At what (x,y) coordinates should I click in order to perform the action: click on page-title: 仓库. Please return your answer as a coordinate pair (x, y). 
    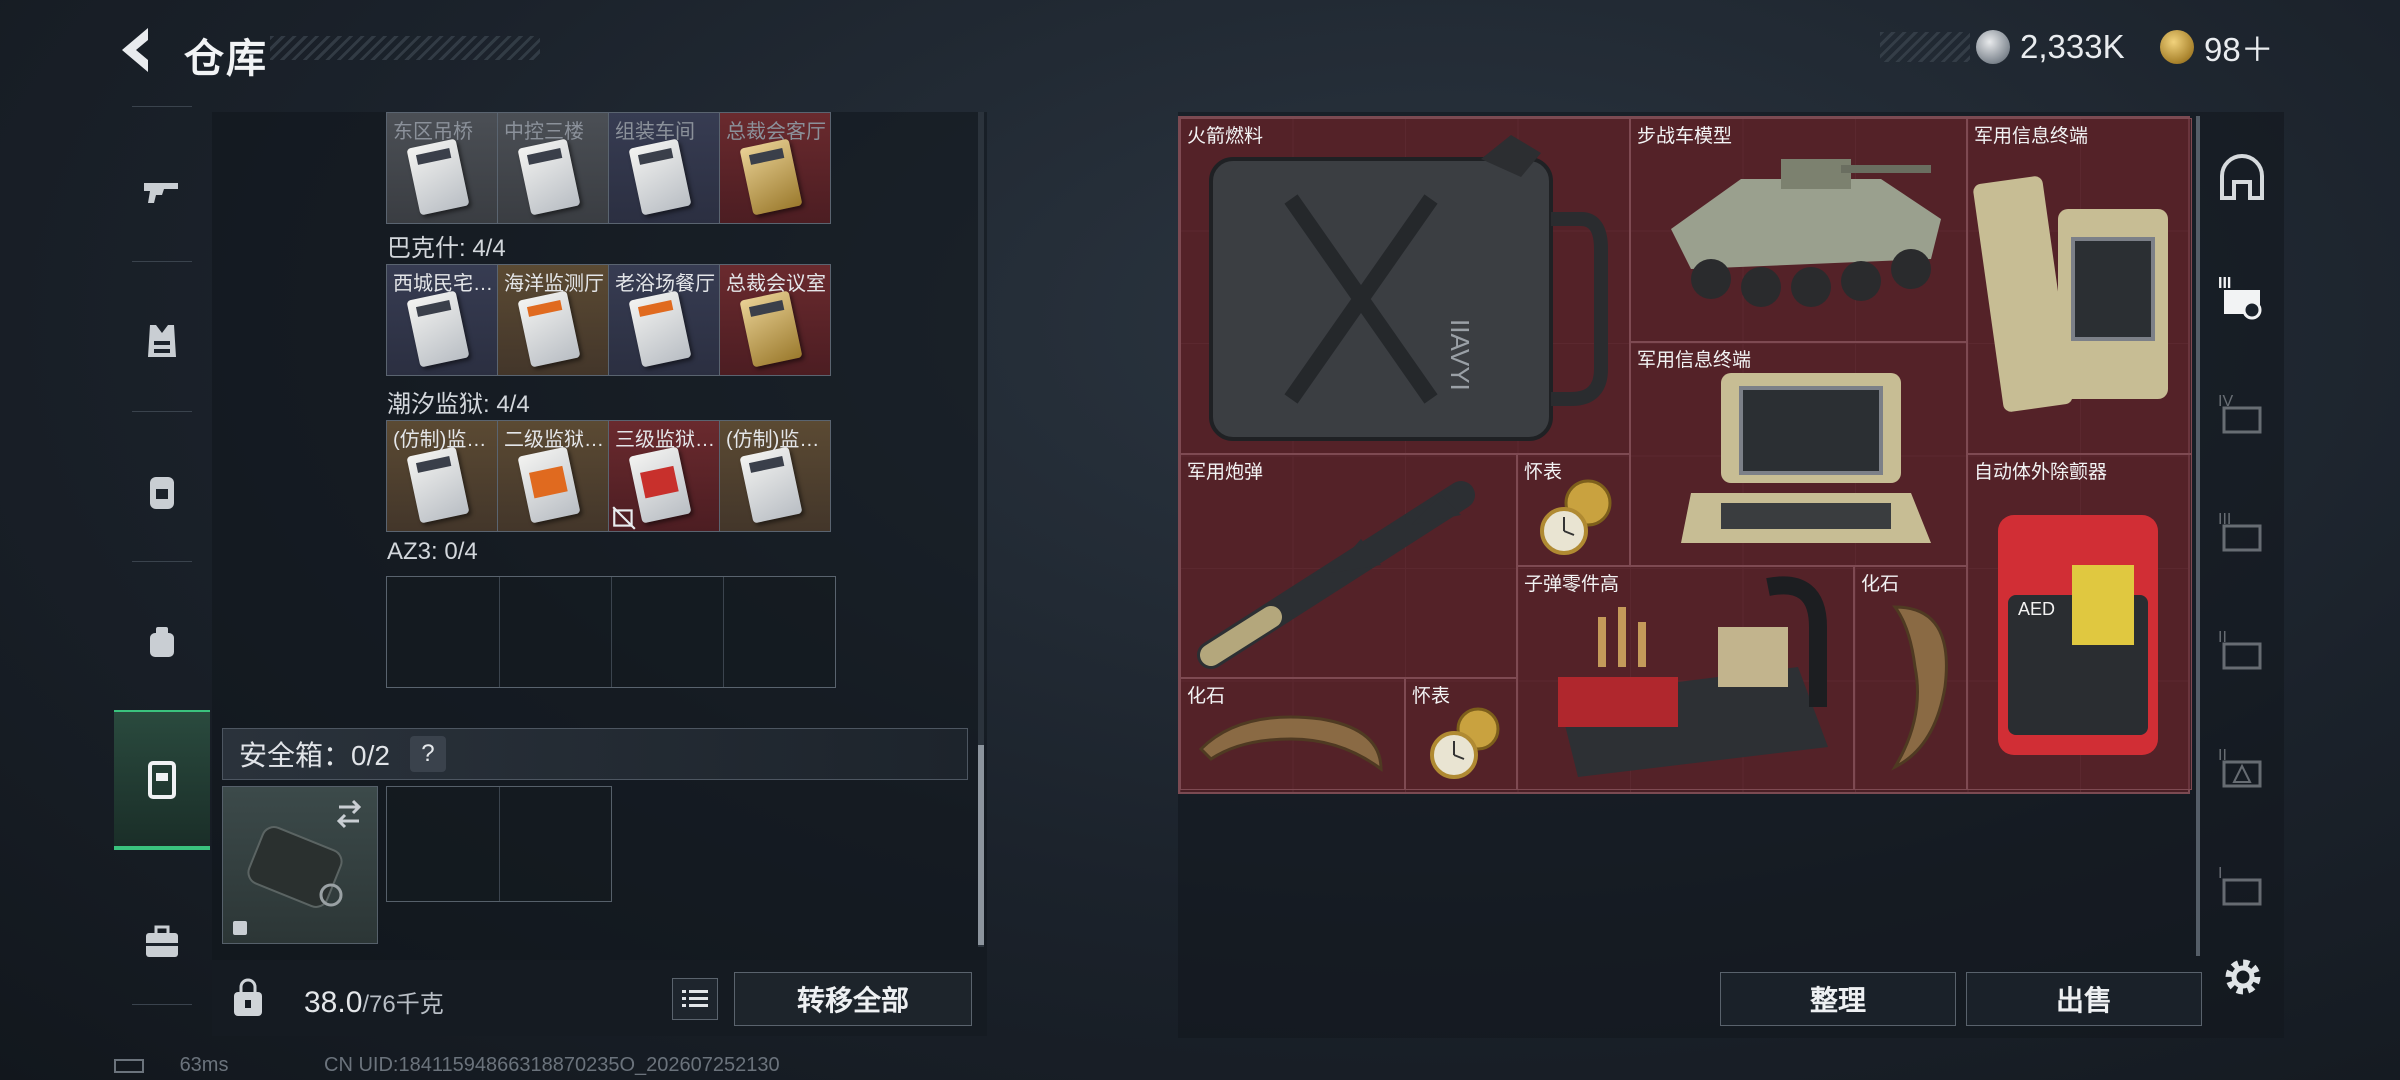
    Looking at the image, I should click on (226, 59).